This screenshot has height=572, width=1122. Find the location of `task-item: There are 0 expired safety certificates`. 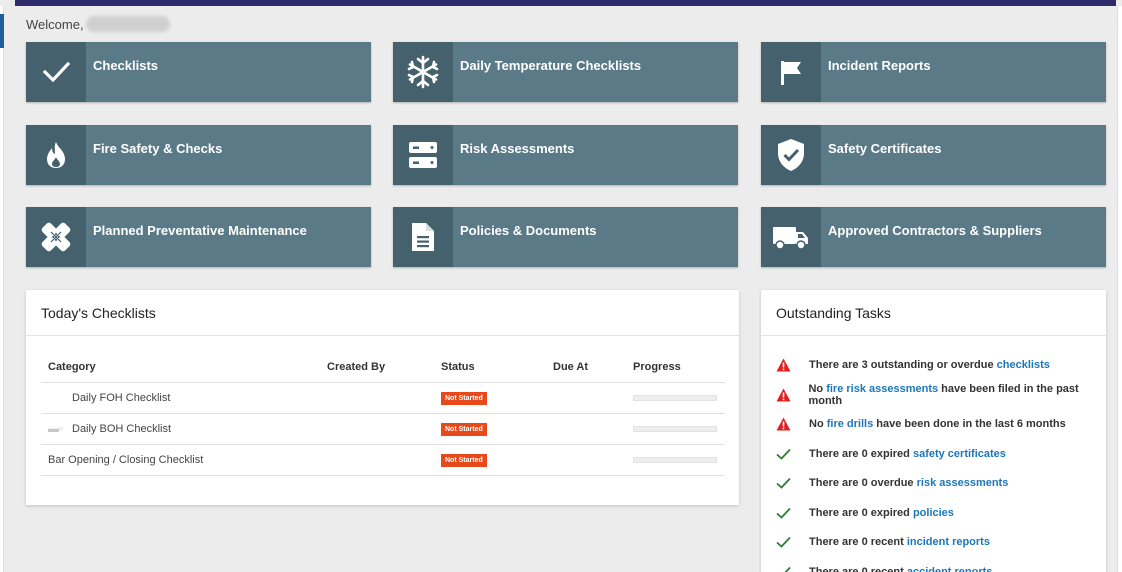

task-item: There are 0 expired safety certificates is located at coordinates (891, 454).